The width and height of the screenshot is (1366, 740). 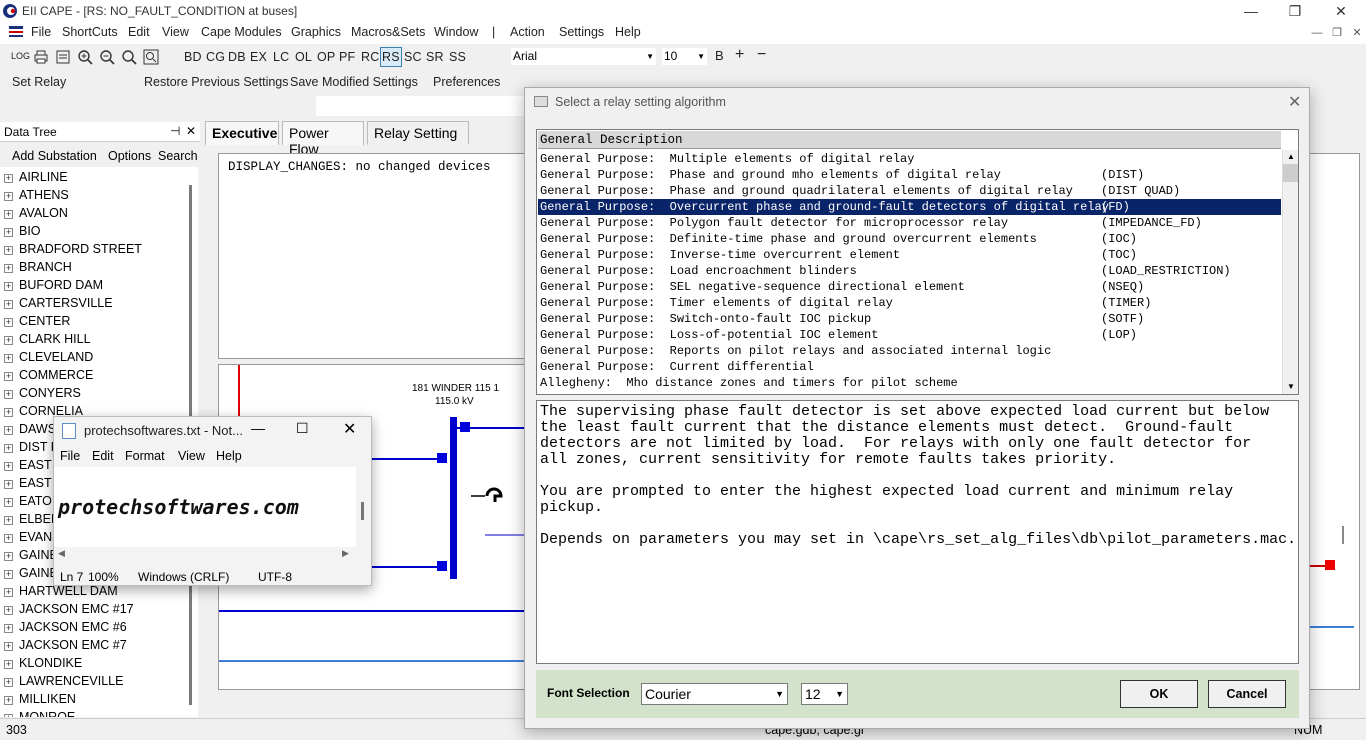 I want to click on module-ex-button: EX, so click(x=258, y=57).